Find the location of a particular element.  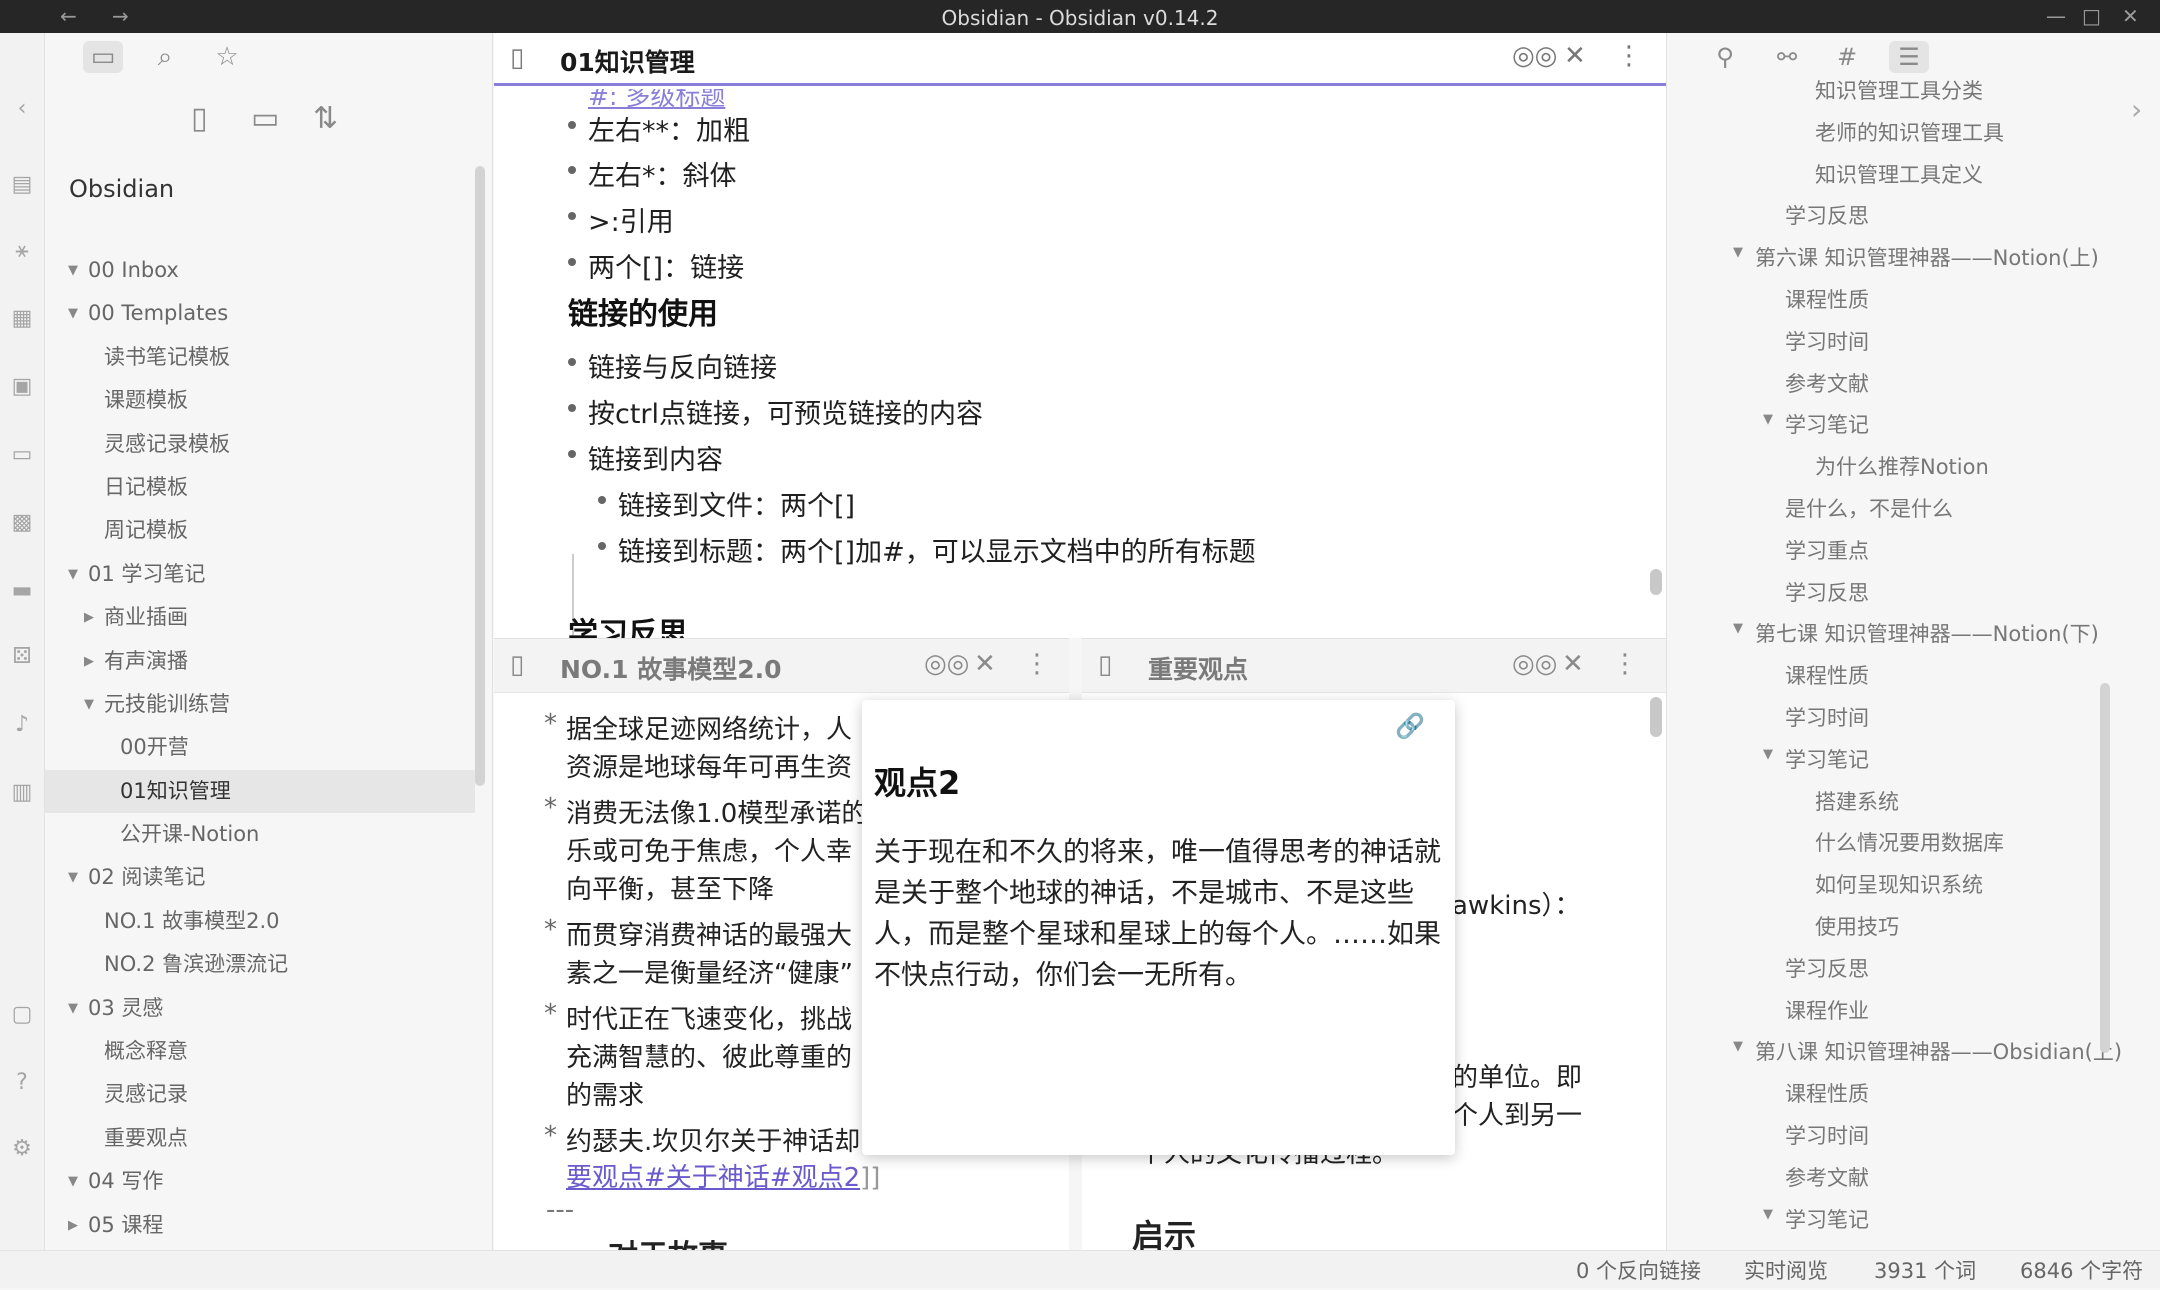

tree-item: ▶ 05 课程 is located at coordinates (260, 1225).